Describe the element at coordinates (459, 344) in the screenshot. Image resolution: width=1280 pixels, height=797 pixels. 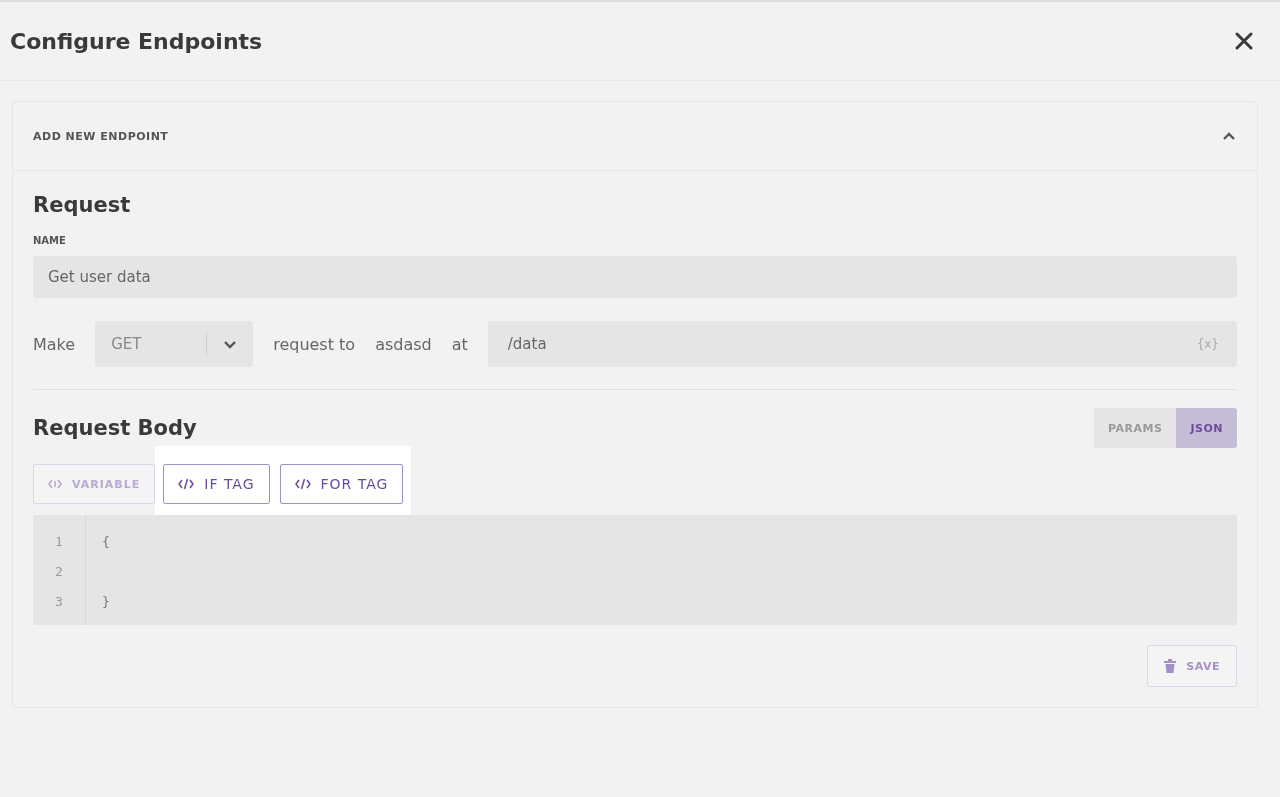
I see `at-label: at` at that location.